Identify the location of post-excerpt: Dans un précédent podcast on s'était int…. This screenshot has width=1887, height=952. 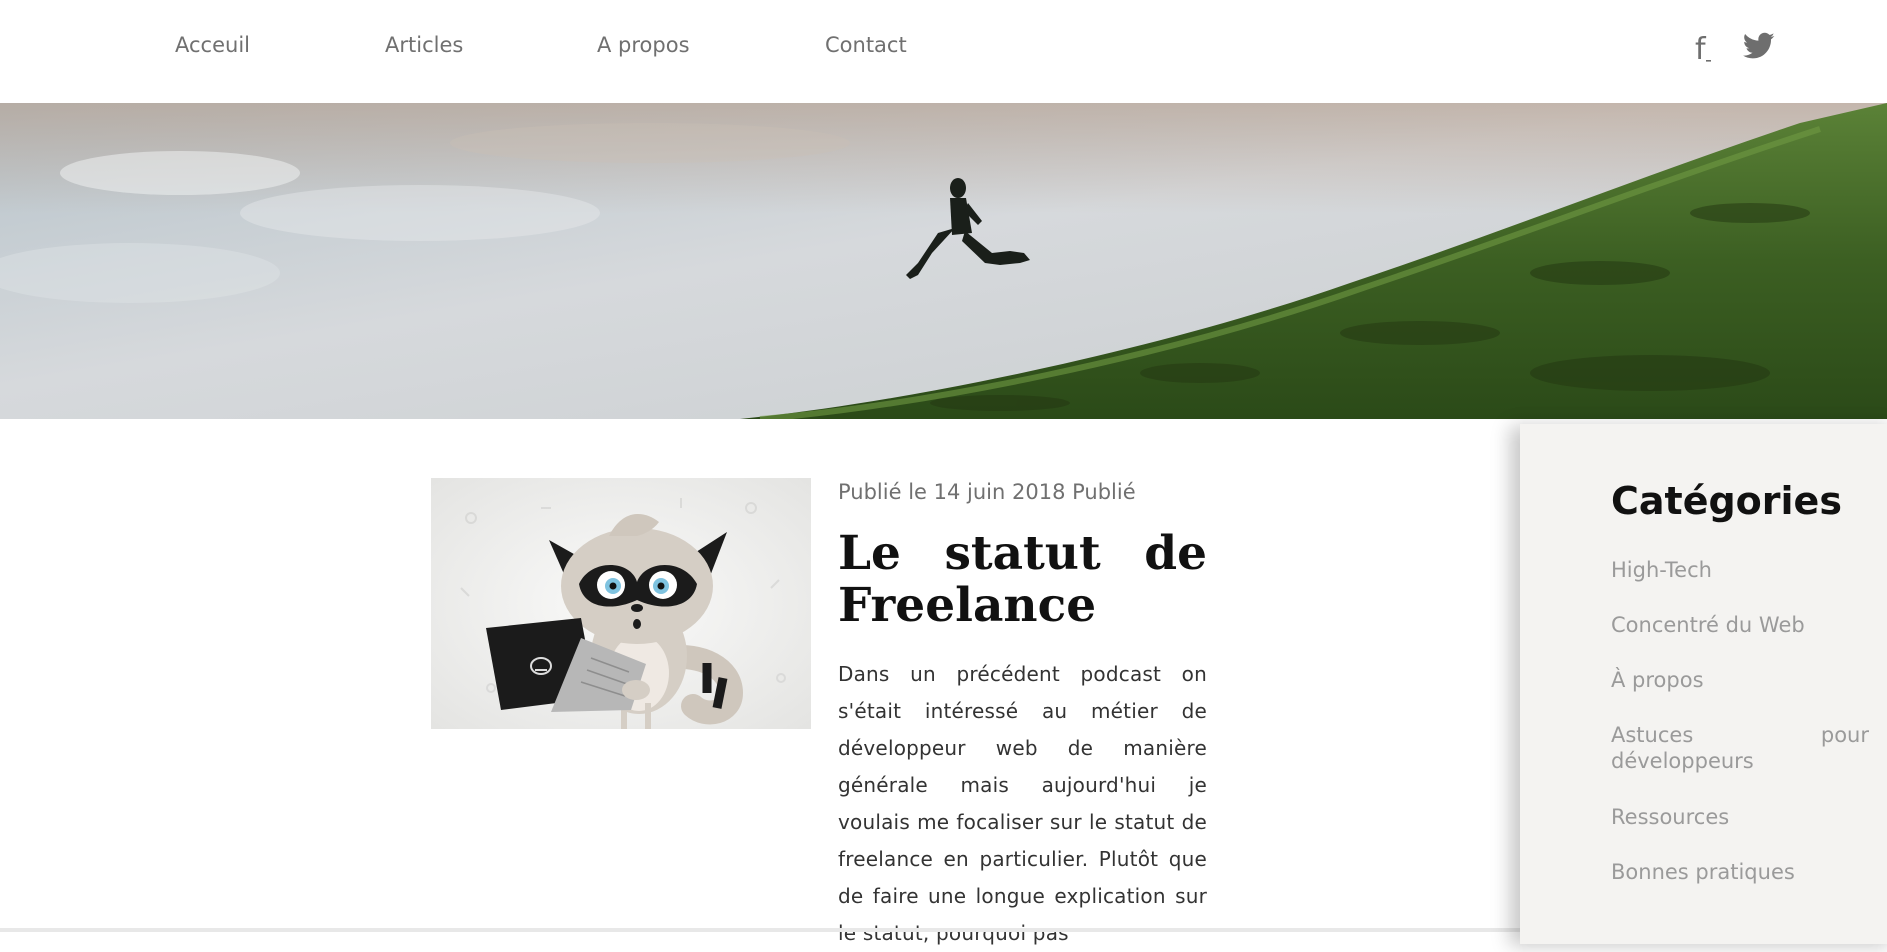
(1022, 803).